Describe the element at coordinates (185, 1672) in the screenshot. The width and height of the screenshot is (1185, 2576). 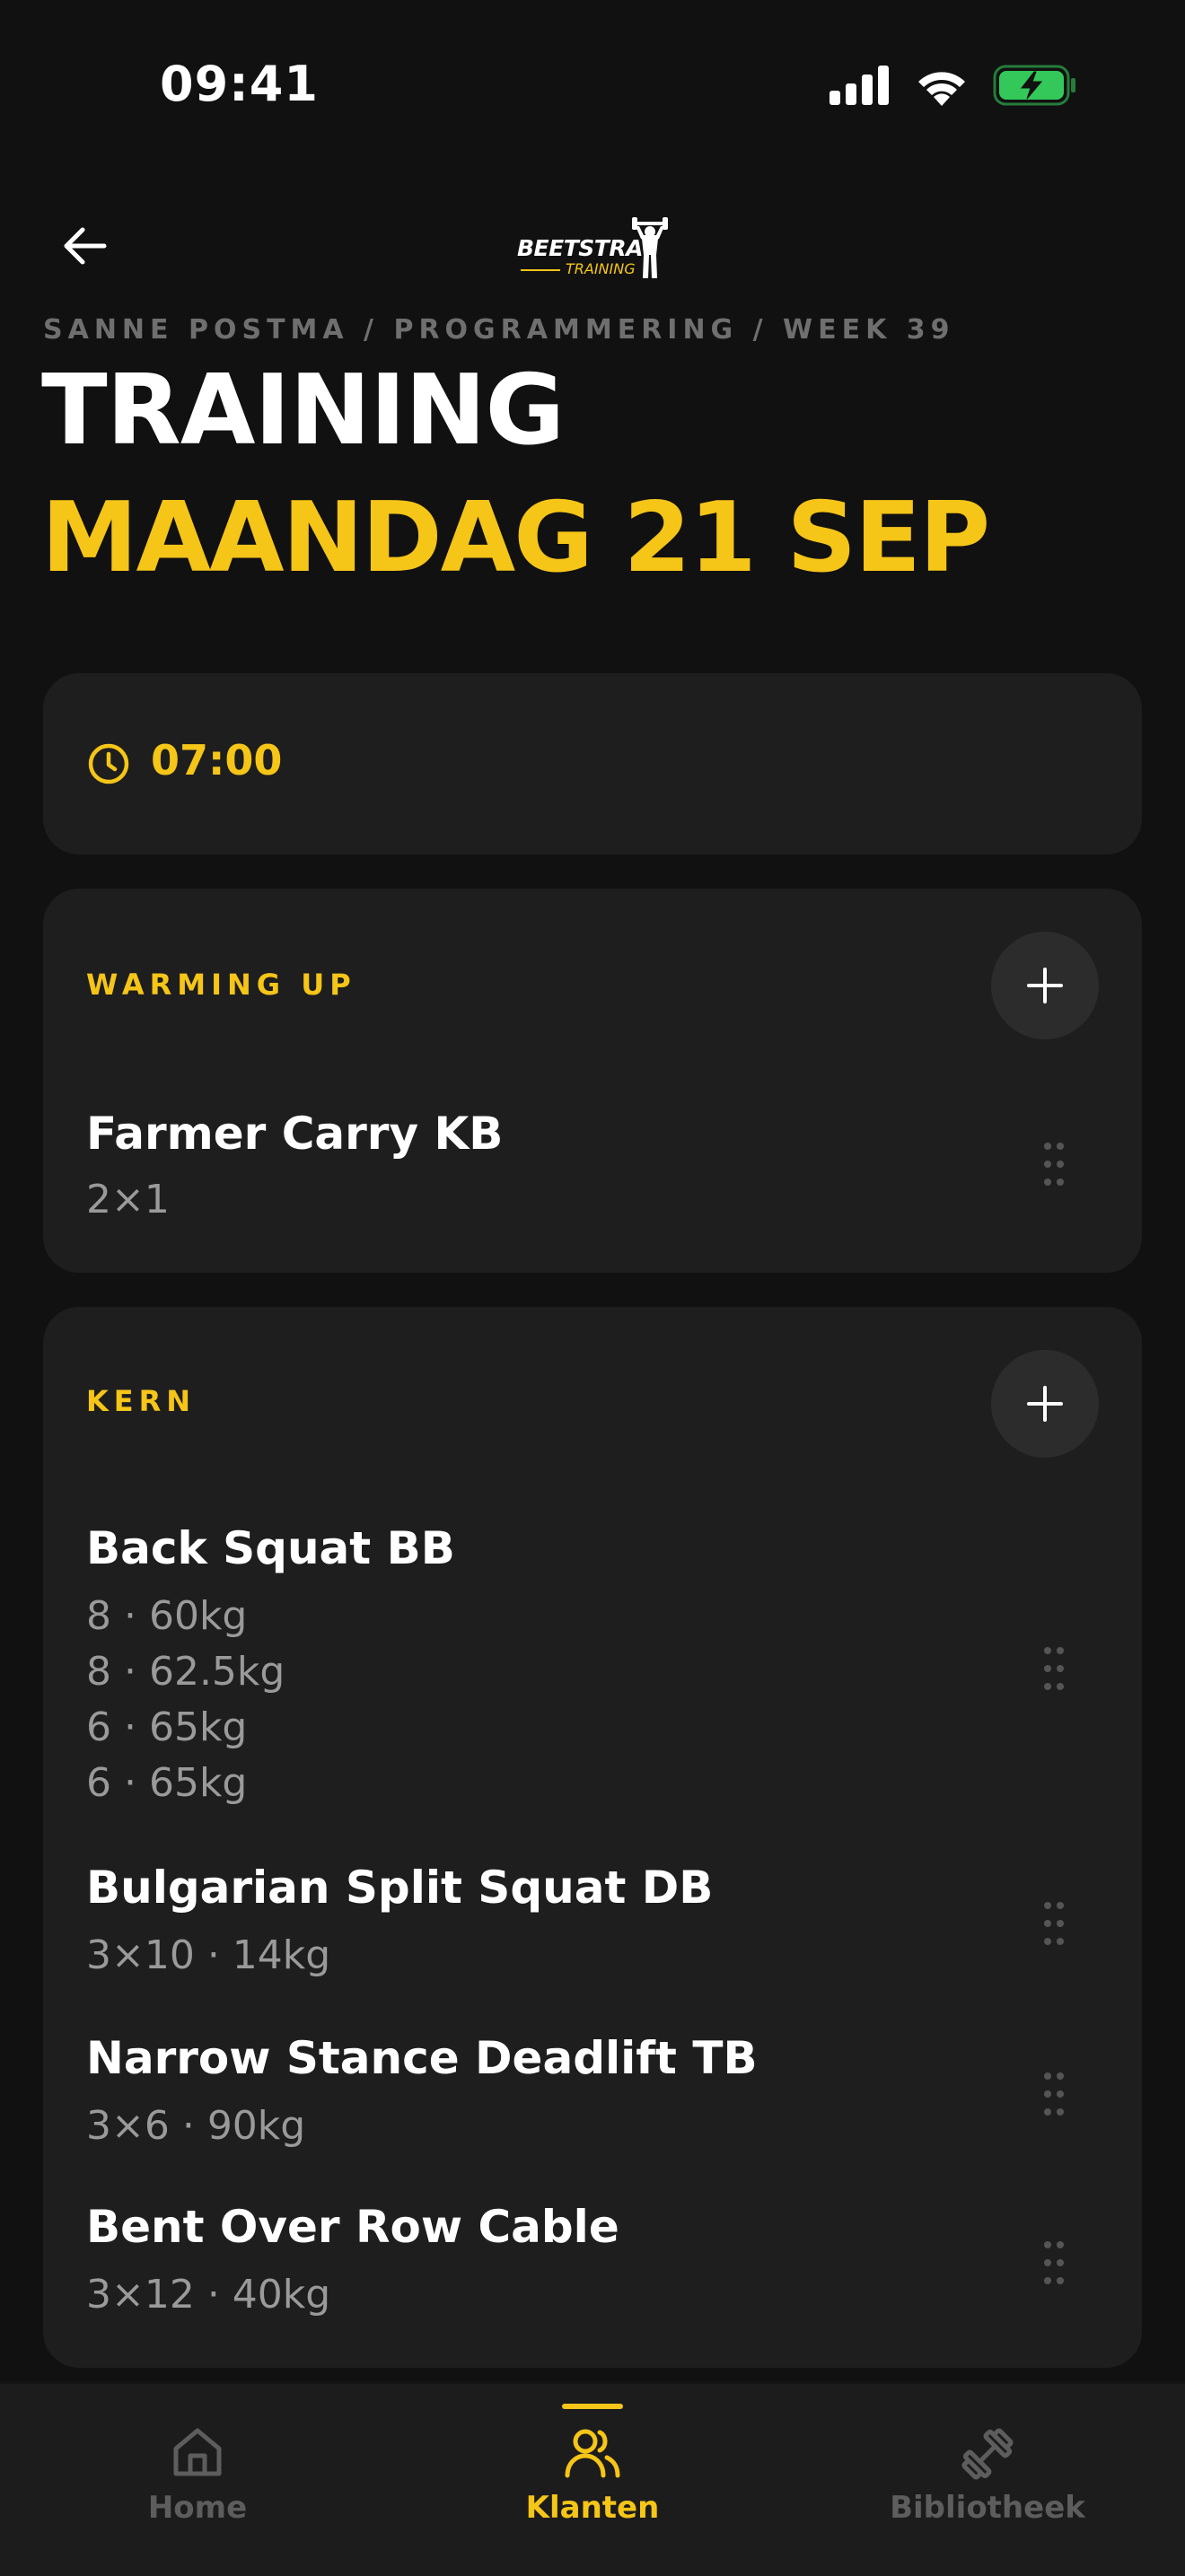
I see `exercise-set: 8 · 62.5kg` at that location.